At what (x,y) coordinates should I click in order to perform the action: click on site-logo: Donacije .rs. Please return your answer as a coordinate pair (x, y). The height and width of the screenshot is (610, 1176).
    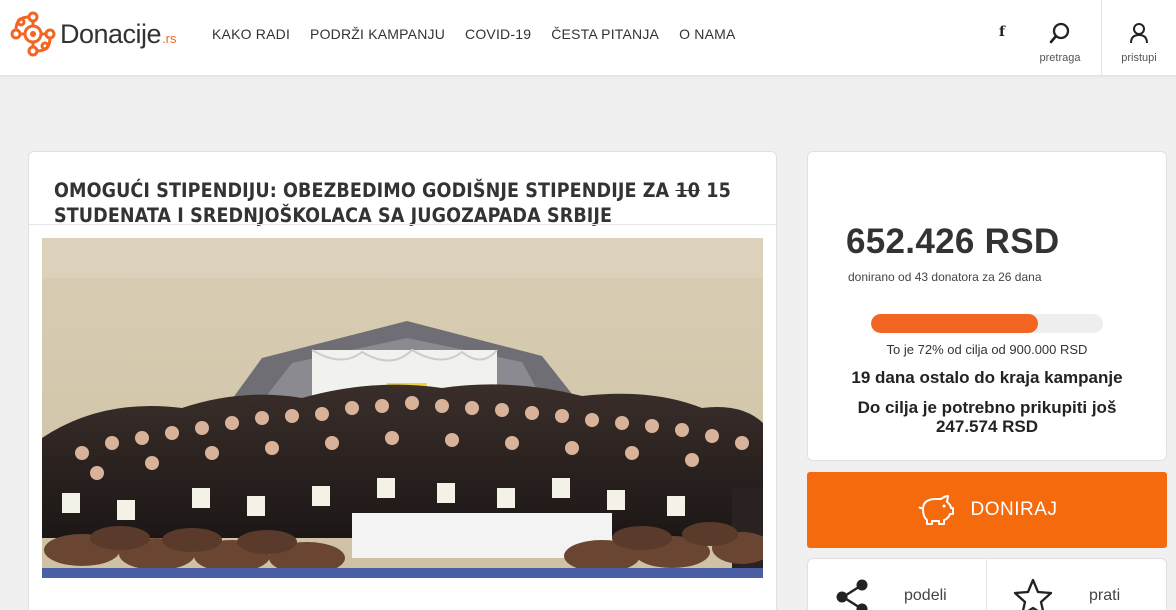
    Looking at the image, I should click on (93, 34).